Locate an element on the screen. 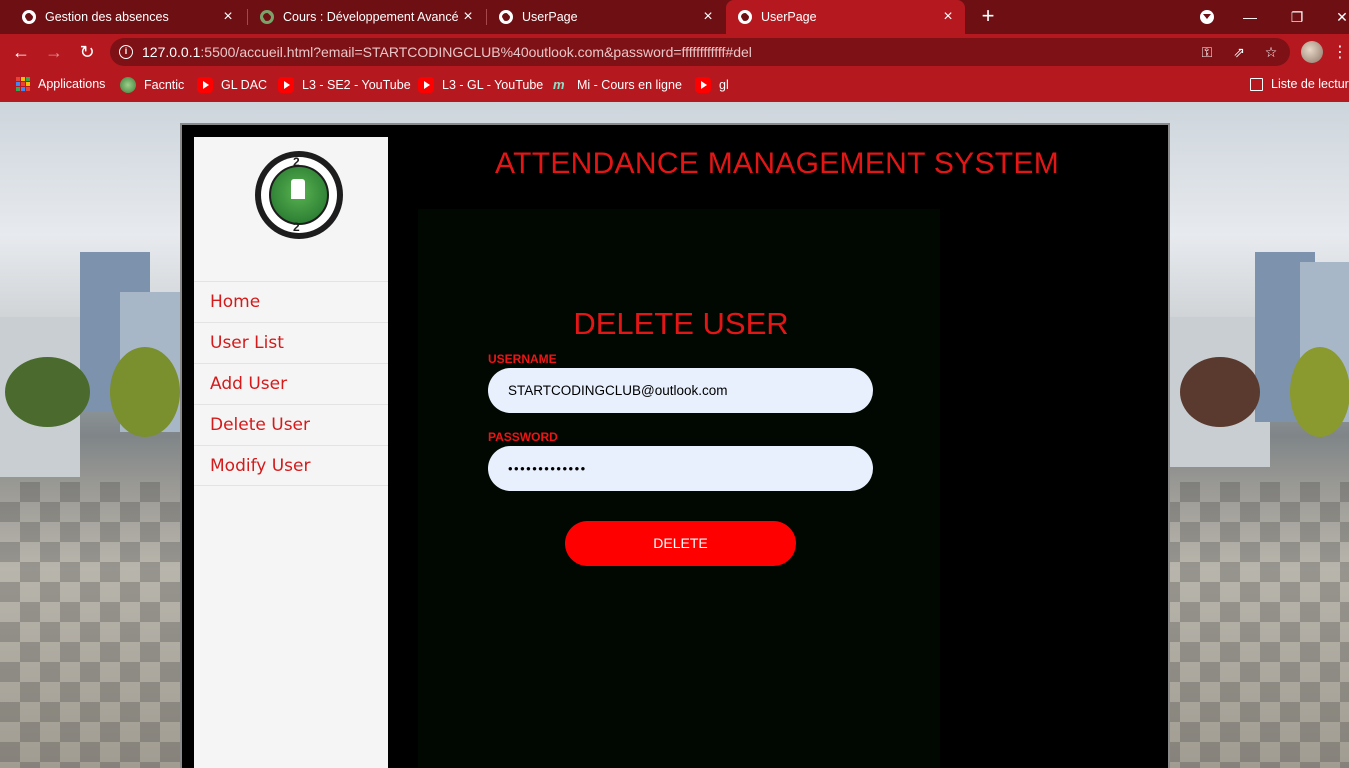 The height and width of the screenshot is (768, 1349). bookmark-l3-se2: L3 - SE2 - YouTube is located at coordinates (344, 85).